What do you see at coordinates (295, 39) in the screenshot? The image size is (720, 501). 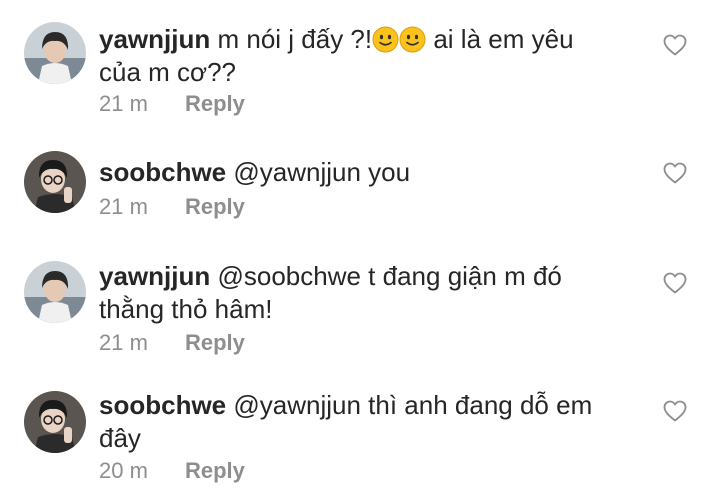 I see `comment-text: m nói j đấy ?!` at bounding box center [295, 39].